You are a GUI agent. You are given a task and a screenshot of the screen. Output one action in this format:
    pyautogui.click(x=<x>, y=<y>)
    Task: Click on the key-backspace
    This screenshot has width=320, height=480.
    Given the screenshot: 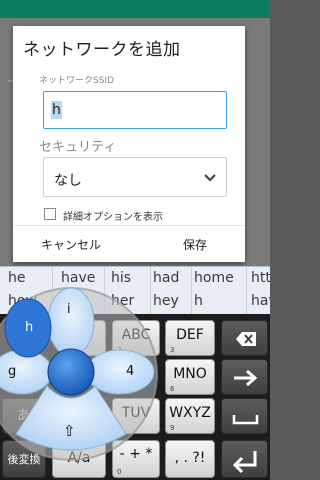 What is the action you would take?
    pyautogui.click(x=244, y=338)
    